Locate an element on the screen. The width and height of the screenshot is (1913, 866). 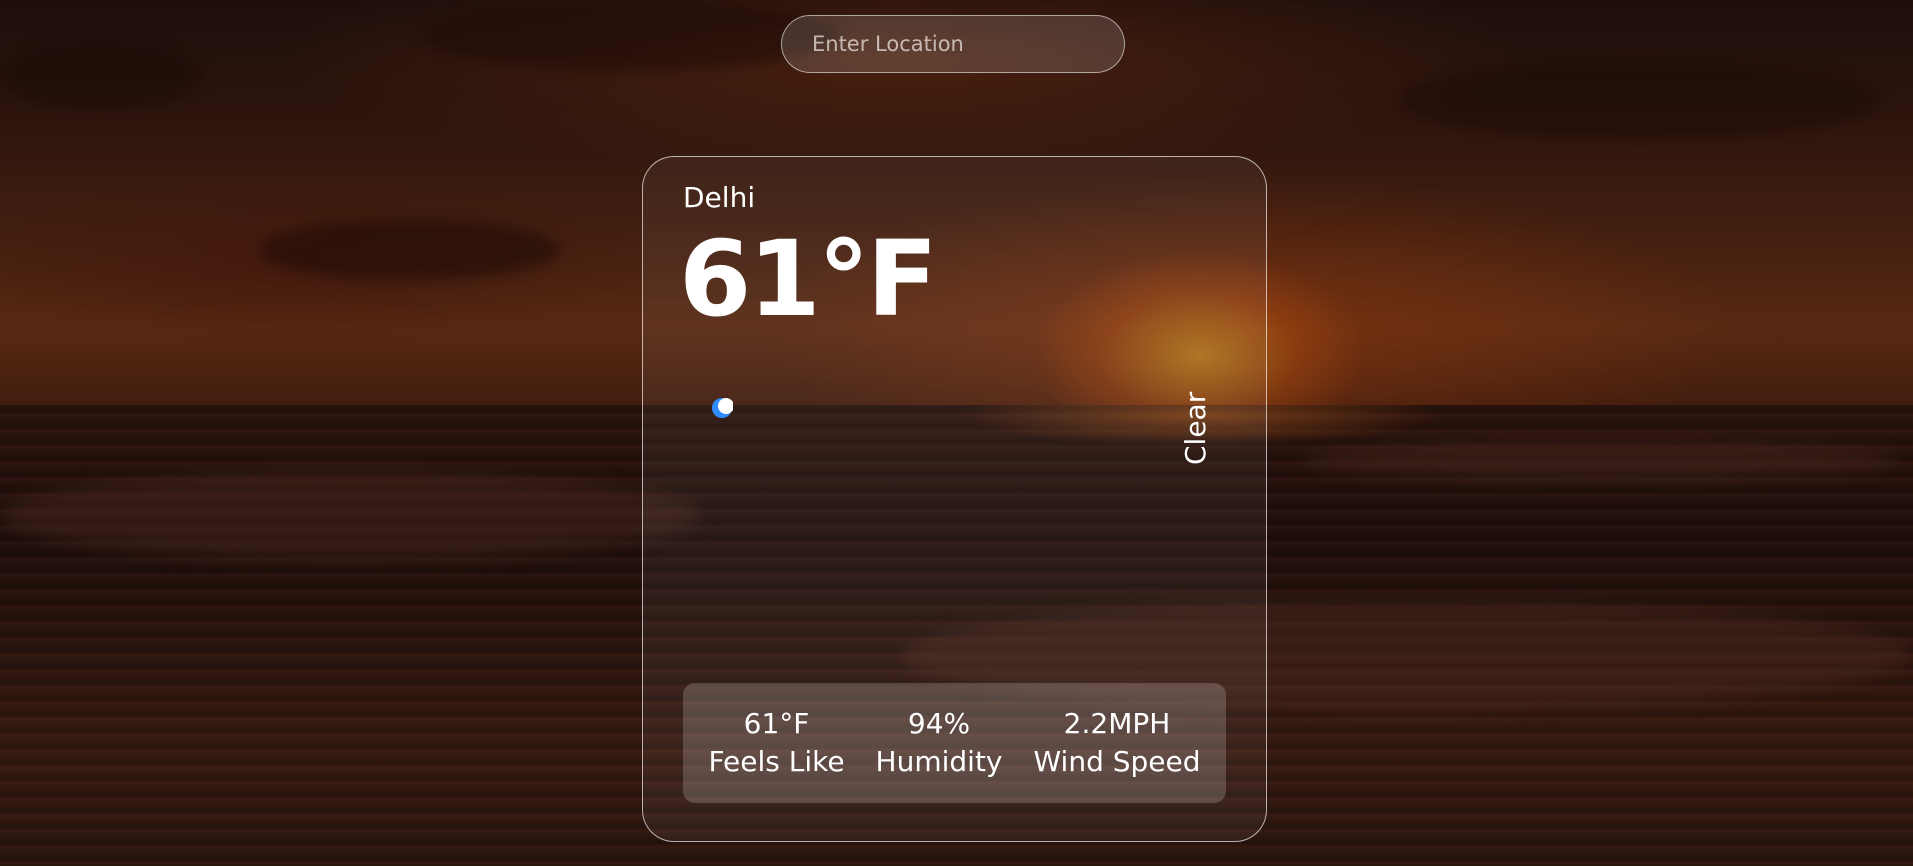
humidity-value: 94% is located at coordinates (939, 723).